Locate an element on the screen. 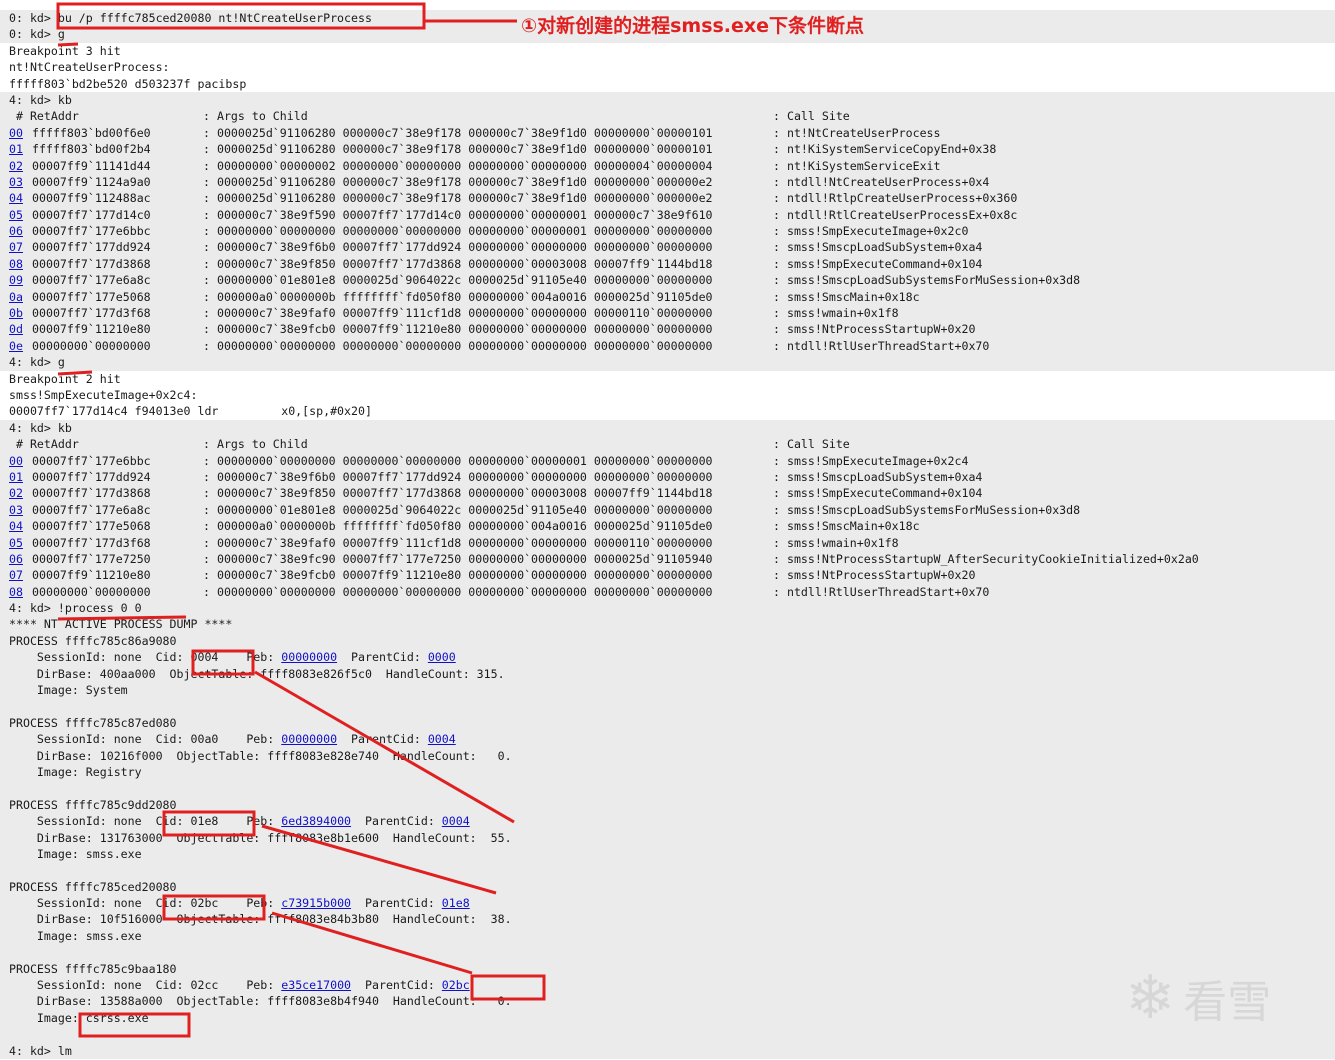  command-line: 4: kd> lm is located at coordinates (667, 1050).